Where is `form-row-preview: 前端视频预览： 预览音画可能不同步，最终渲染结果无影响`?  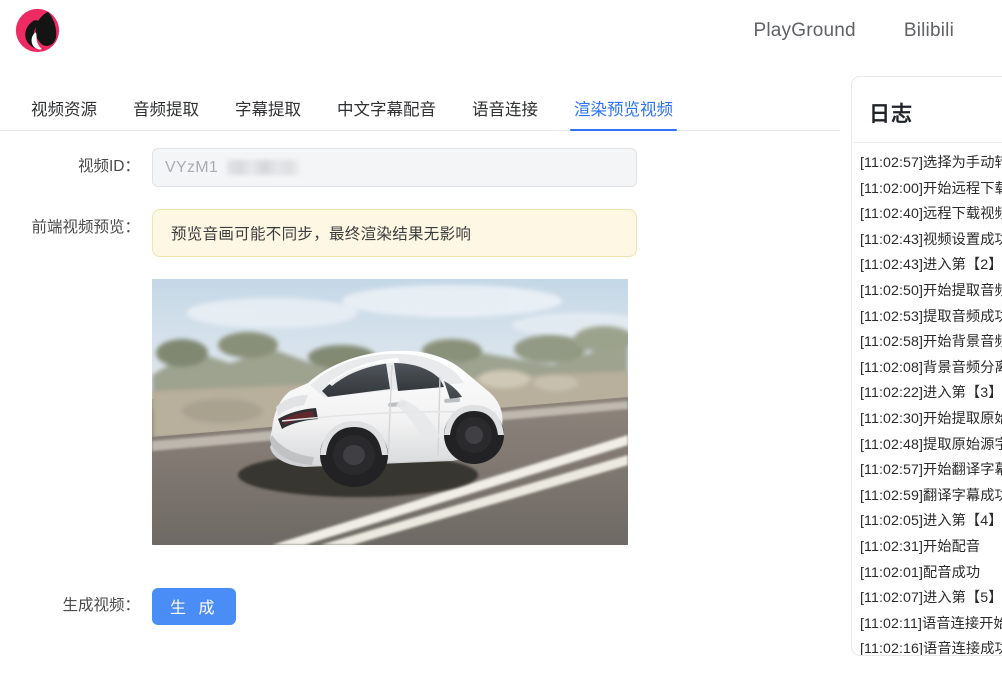 form-row-preview: 前端视频预览： 预览音画可能不同步，最终渲染结果无影响 is located at coordinates (420, 233).